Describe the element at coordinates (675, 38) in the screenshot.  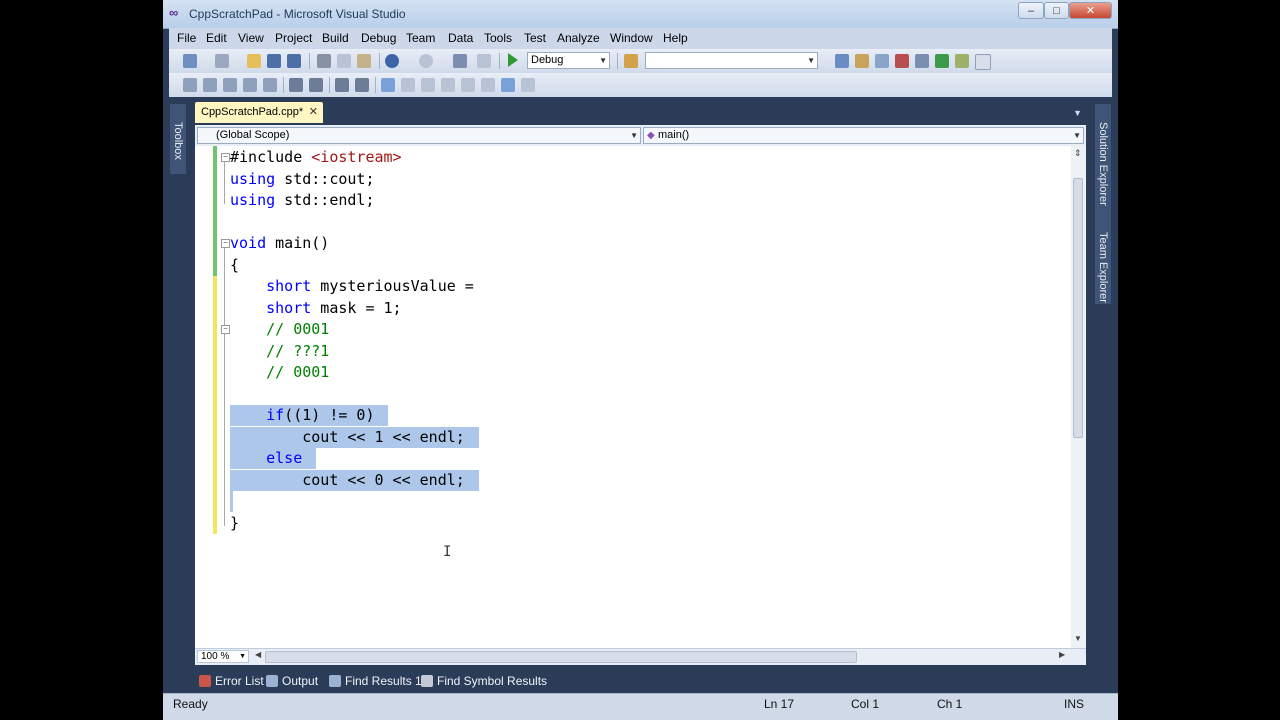
I see `menu-help: Help` at that location.